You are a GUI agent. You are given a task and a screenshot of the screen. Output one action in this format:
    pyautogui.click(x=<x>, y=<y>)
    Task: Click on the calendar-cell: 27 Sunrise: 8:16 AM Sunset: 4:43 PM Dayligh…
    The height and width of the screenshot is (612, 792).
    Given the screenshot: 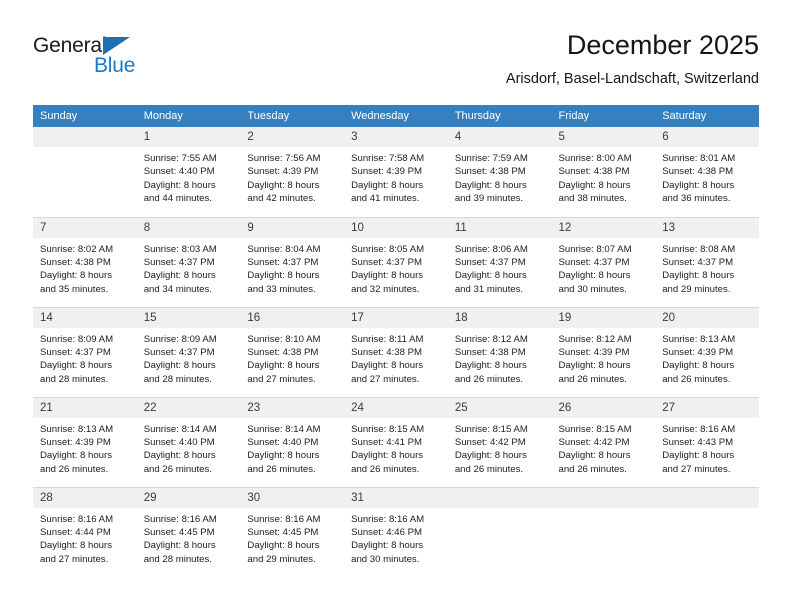 What is the action you would take?
    pyautogui.click(x=707, y=441)
    